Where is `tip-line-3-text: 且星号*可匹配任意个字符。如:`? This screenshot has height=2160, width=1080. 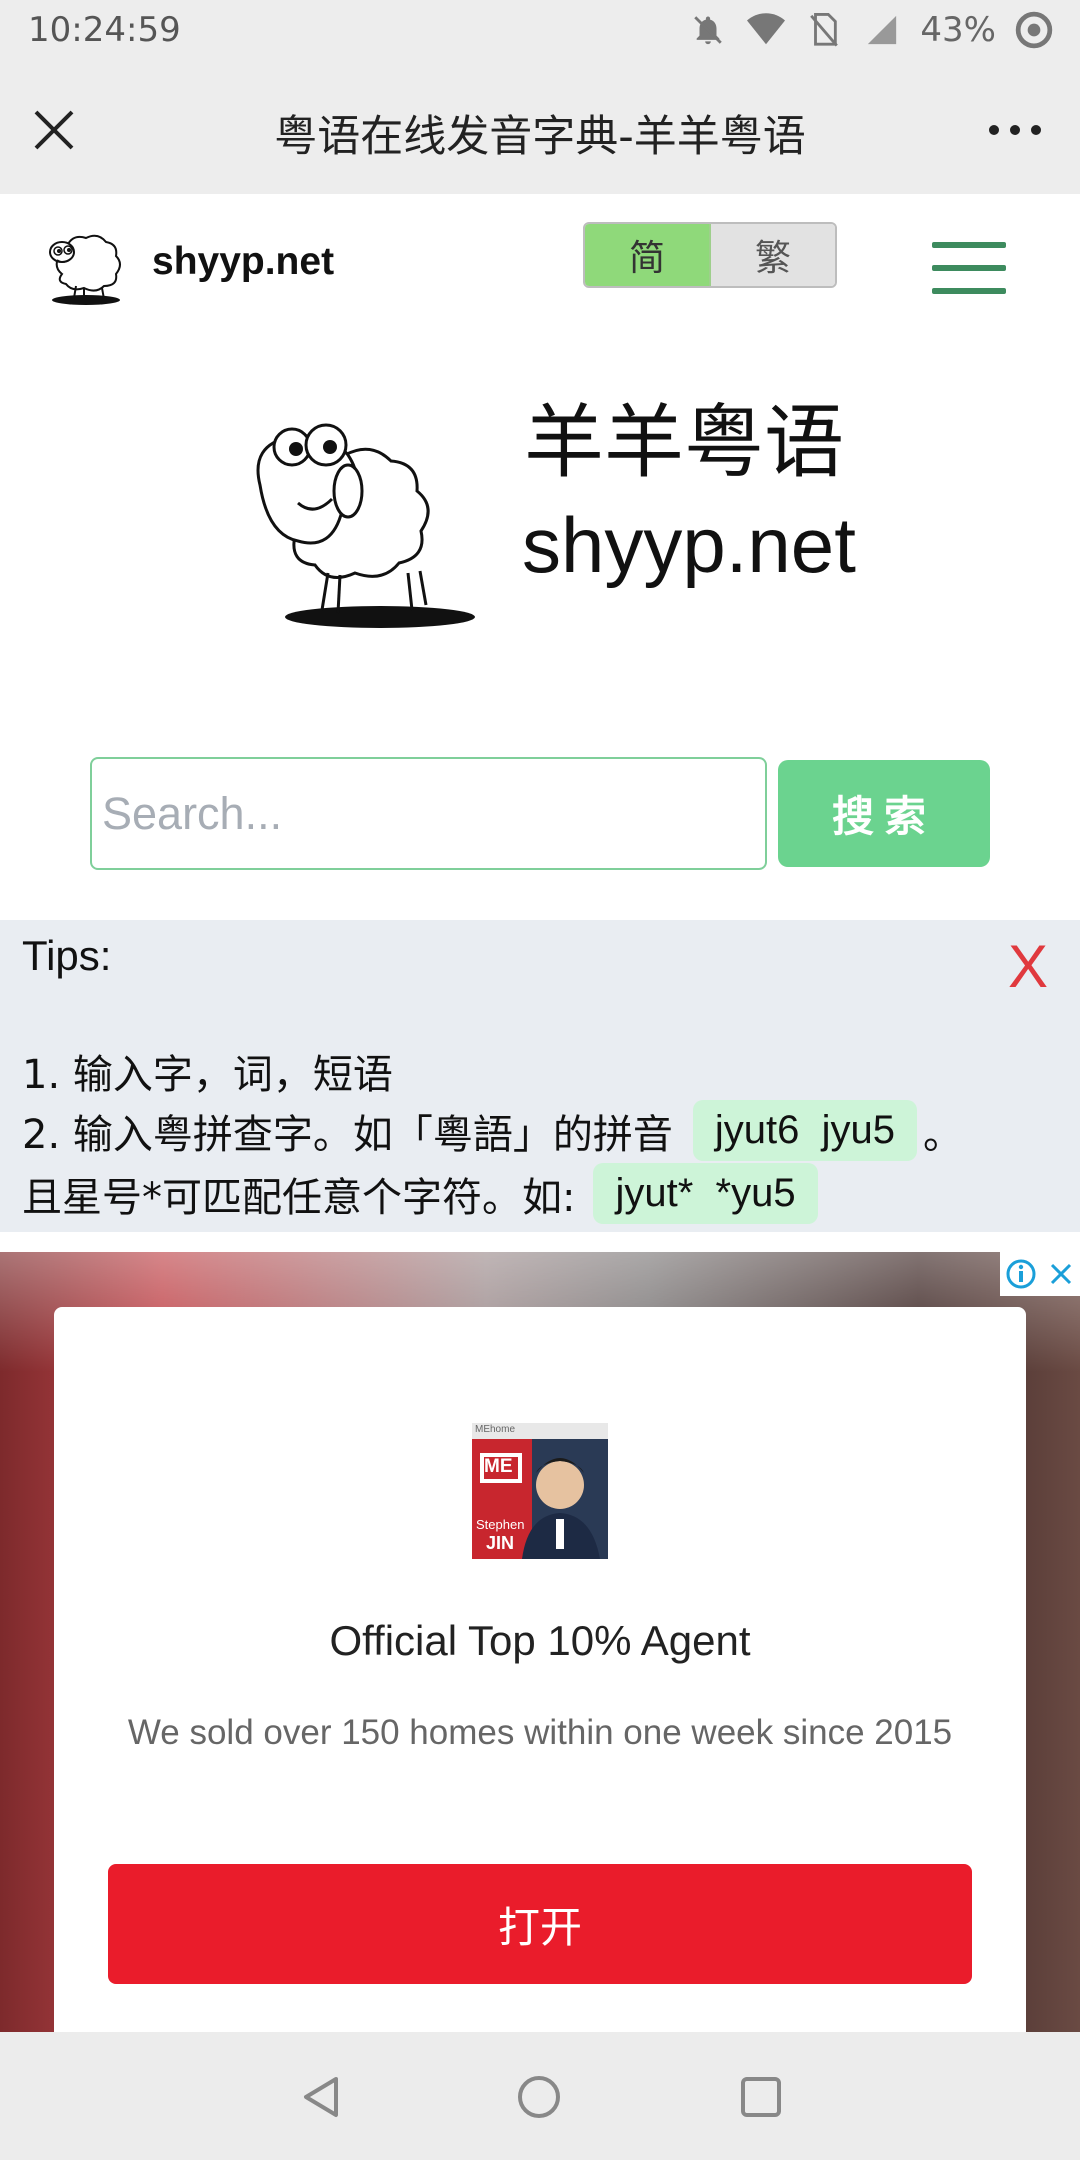 tip-line-3-text: 且星号*可匹配任意个字符。如: is located at coordinates (299, 1197).